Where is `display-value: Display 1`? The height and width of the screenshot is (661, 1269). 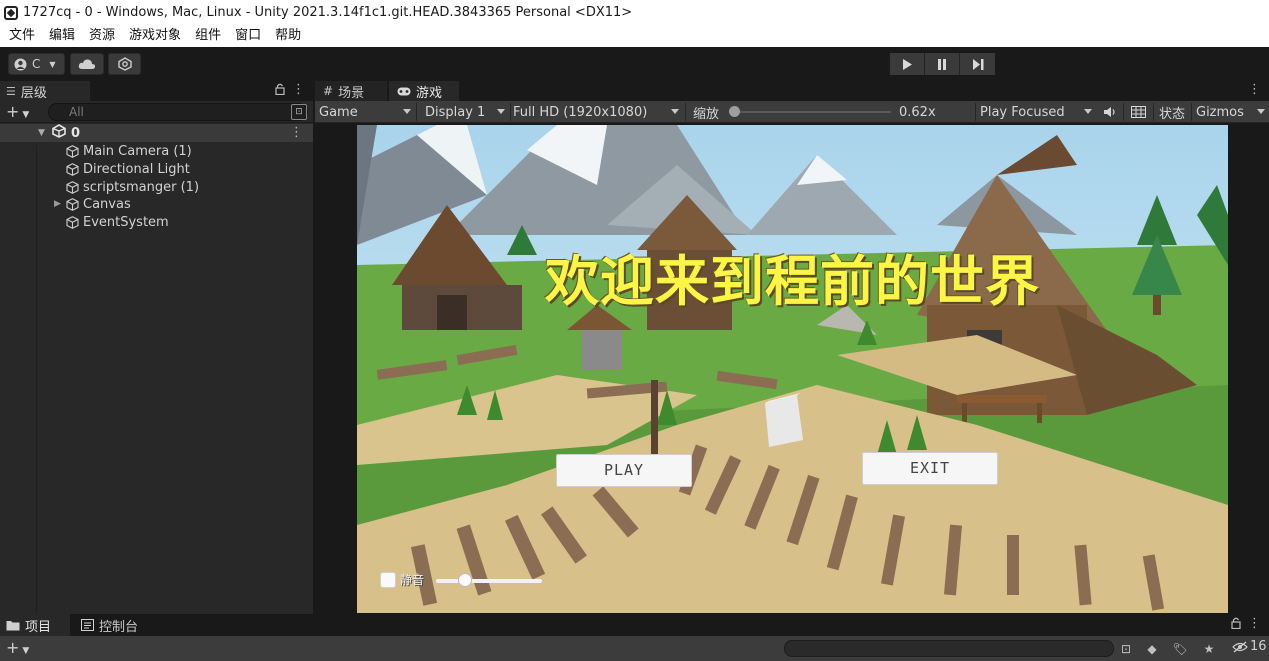 display-value: Display 1 is located at coordinates (455, 112).